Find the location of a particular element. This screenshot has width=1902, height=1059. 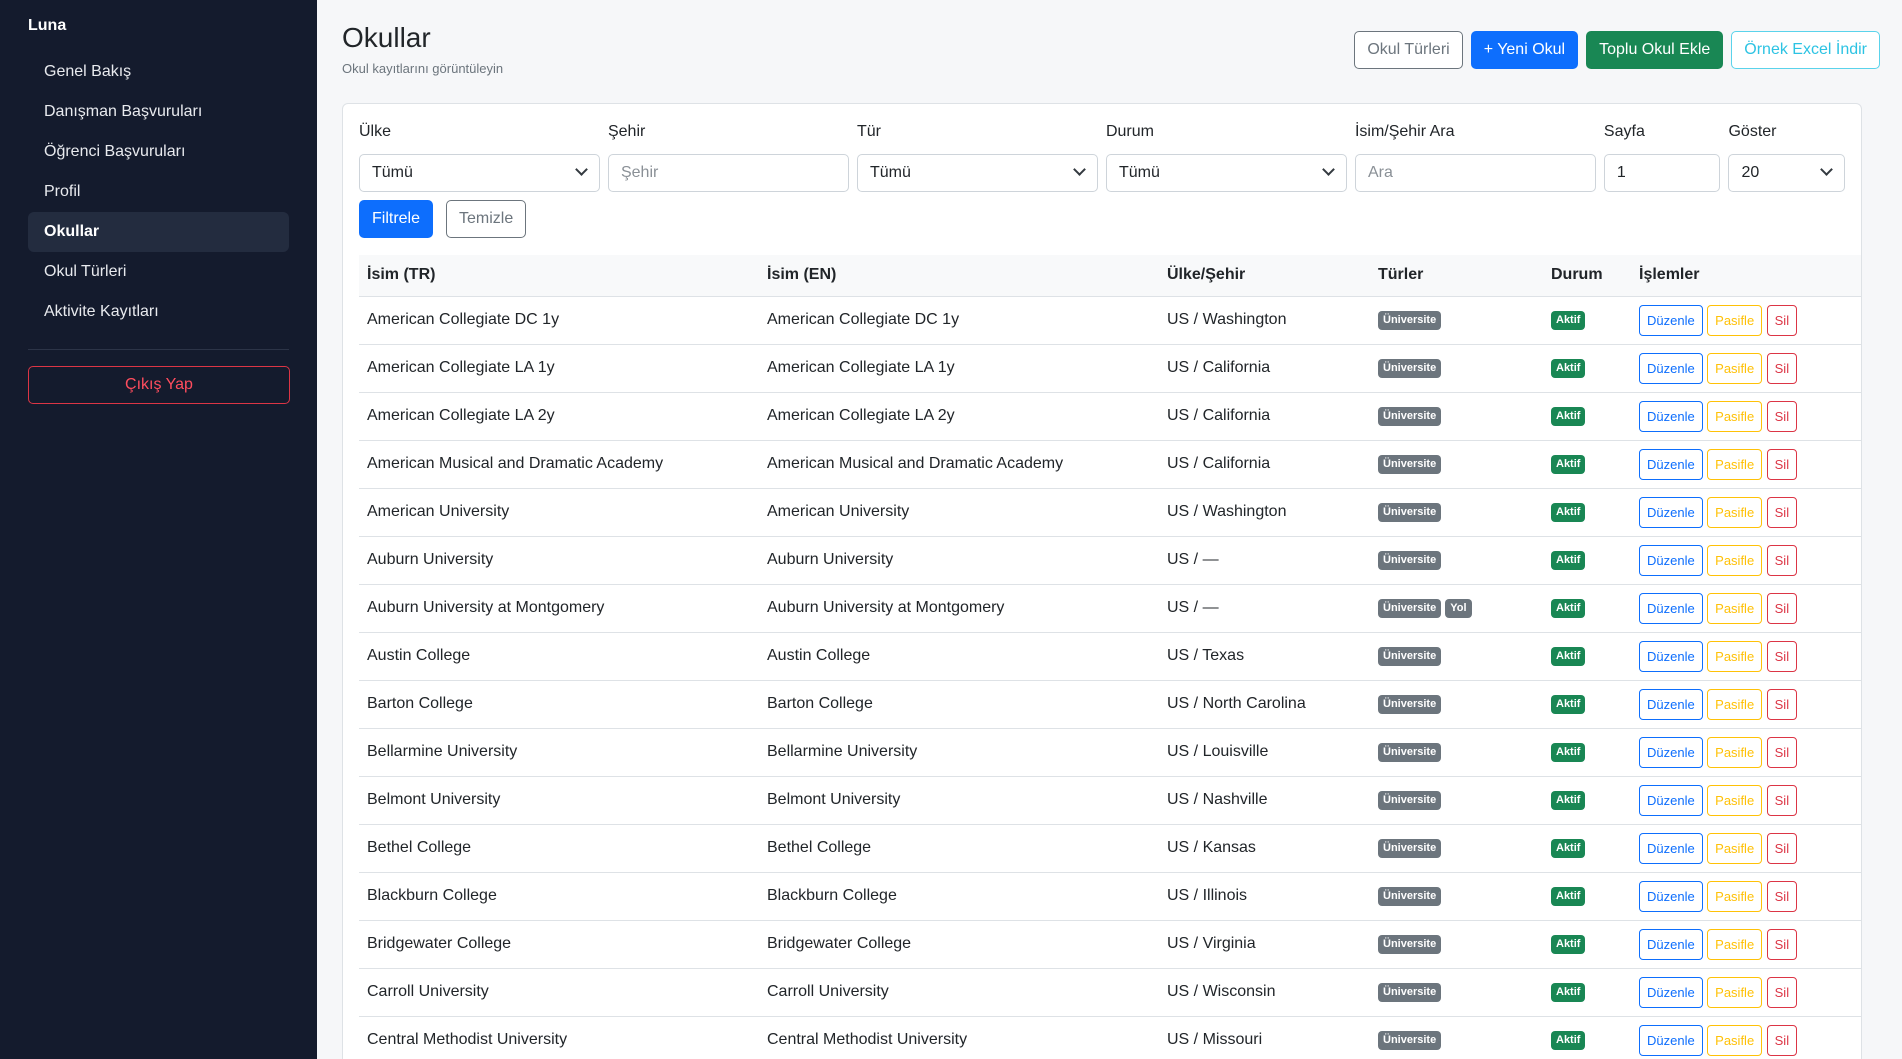

sidebar-item: Okullar is located at coordinates (158, 232).